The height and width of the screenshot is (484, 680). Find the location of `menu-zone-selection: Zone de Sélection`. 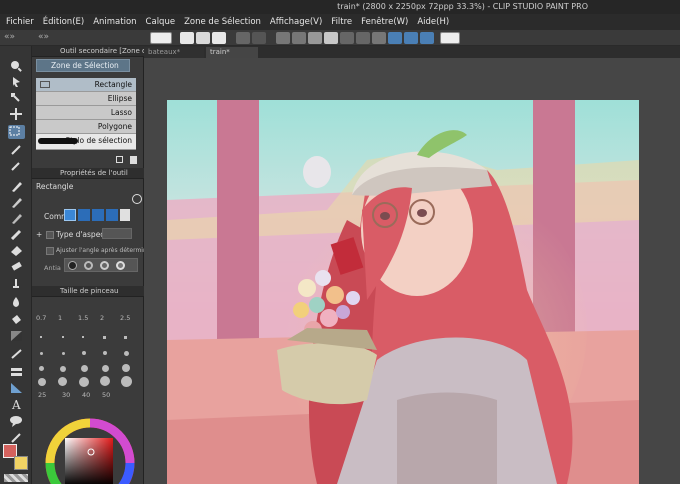

menu-zone-selection: Zone de Sélection is located at coordinates (222, 22).